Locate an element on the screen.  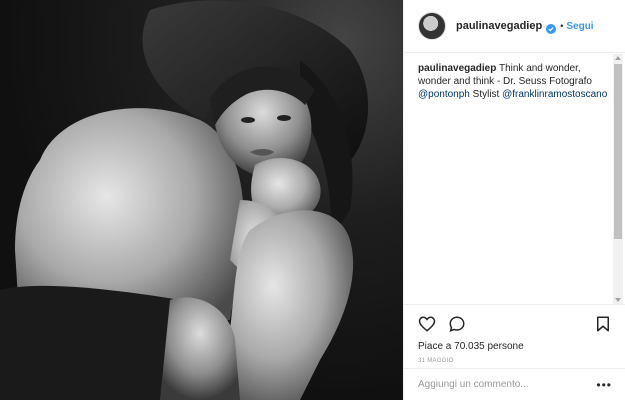
caption-text-middle: Stylist is located at coordinates (486, 94).